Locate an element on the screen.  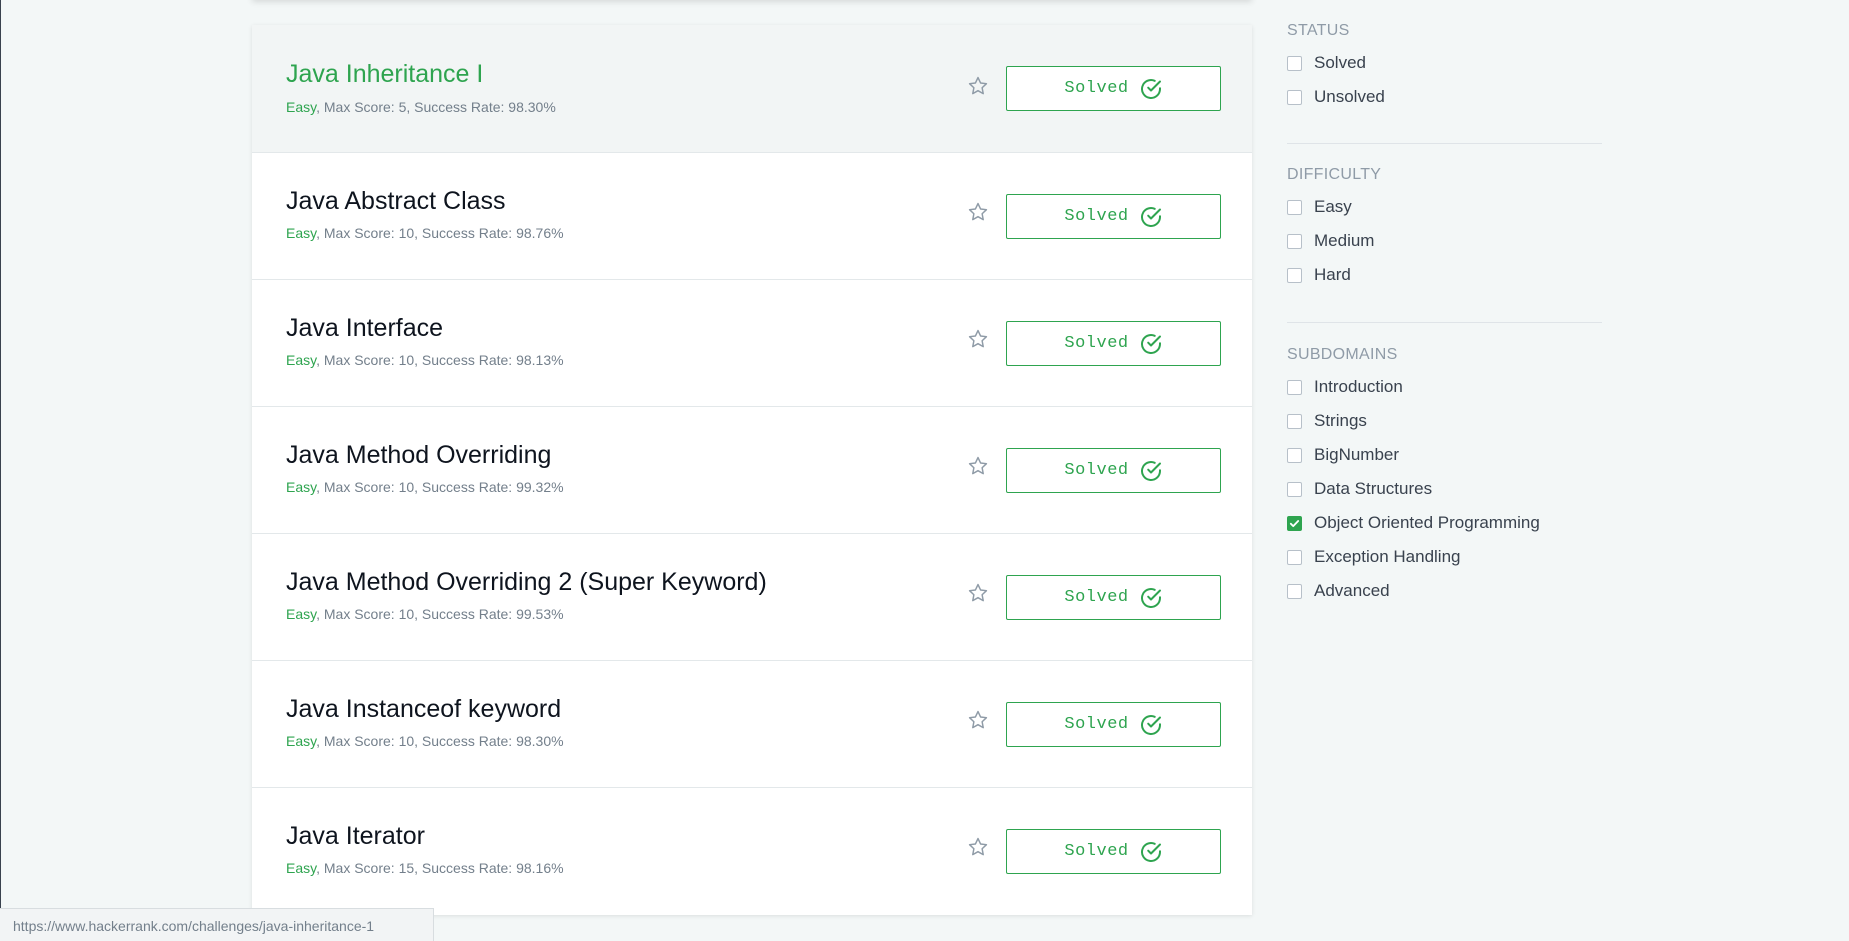
filter-option-label: Exception Handling is located at coordinates (1387, 556).